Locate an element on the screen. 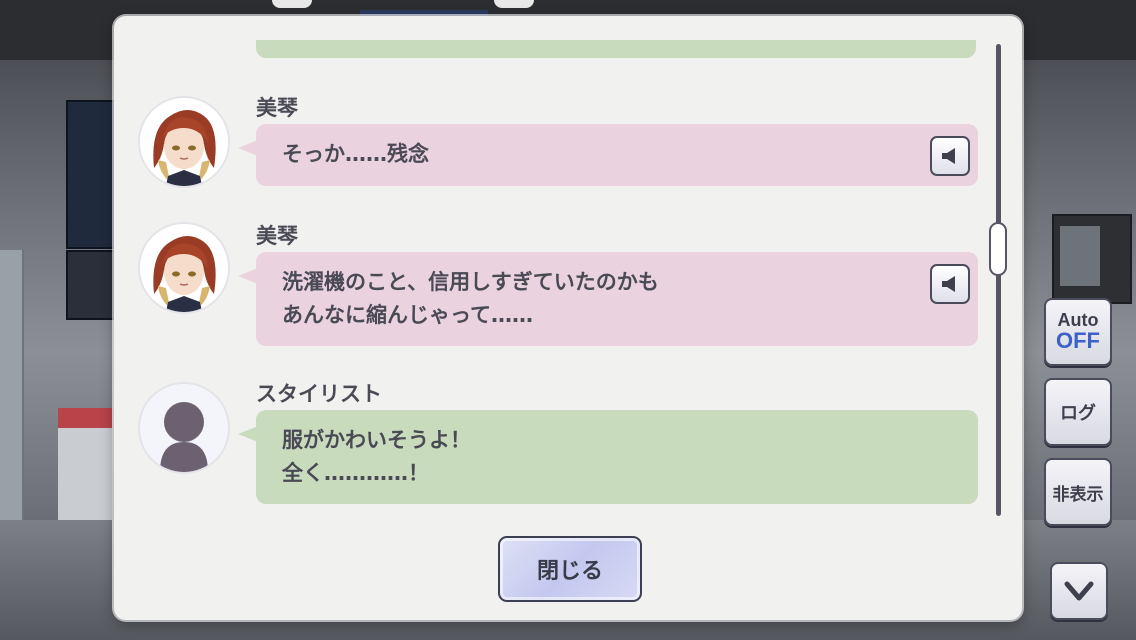 This screenshot has width=1136, height=640. previous-message-bubble is located at coordinates (616, 49).